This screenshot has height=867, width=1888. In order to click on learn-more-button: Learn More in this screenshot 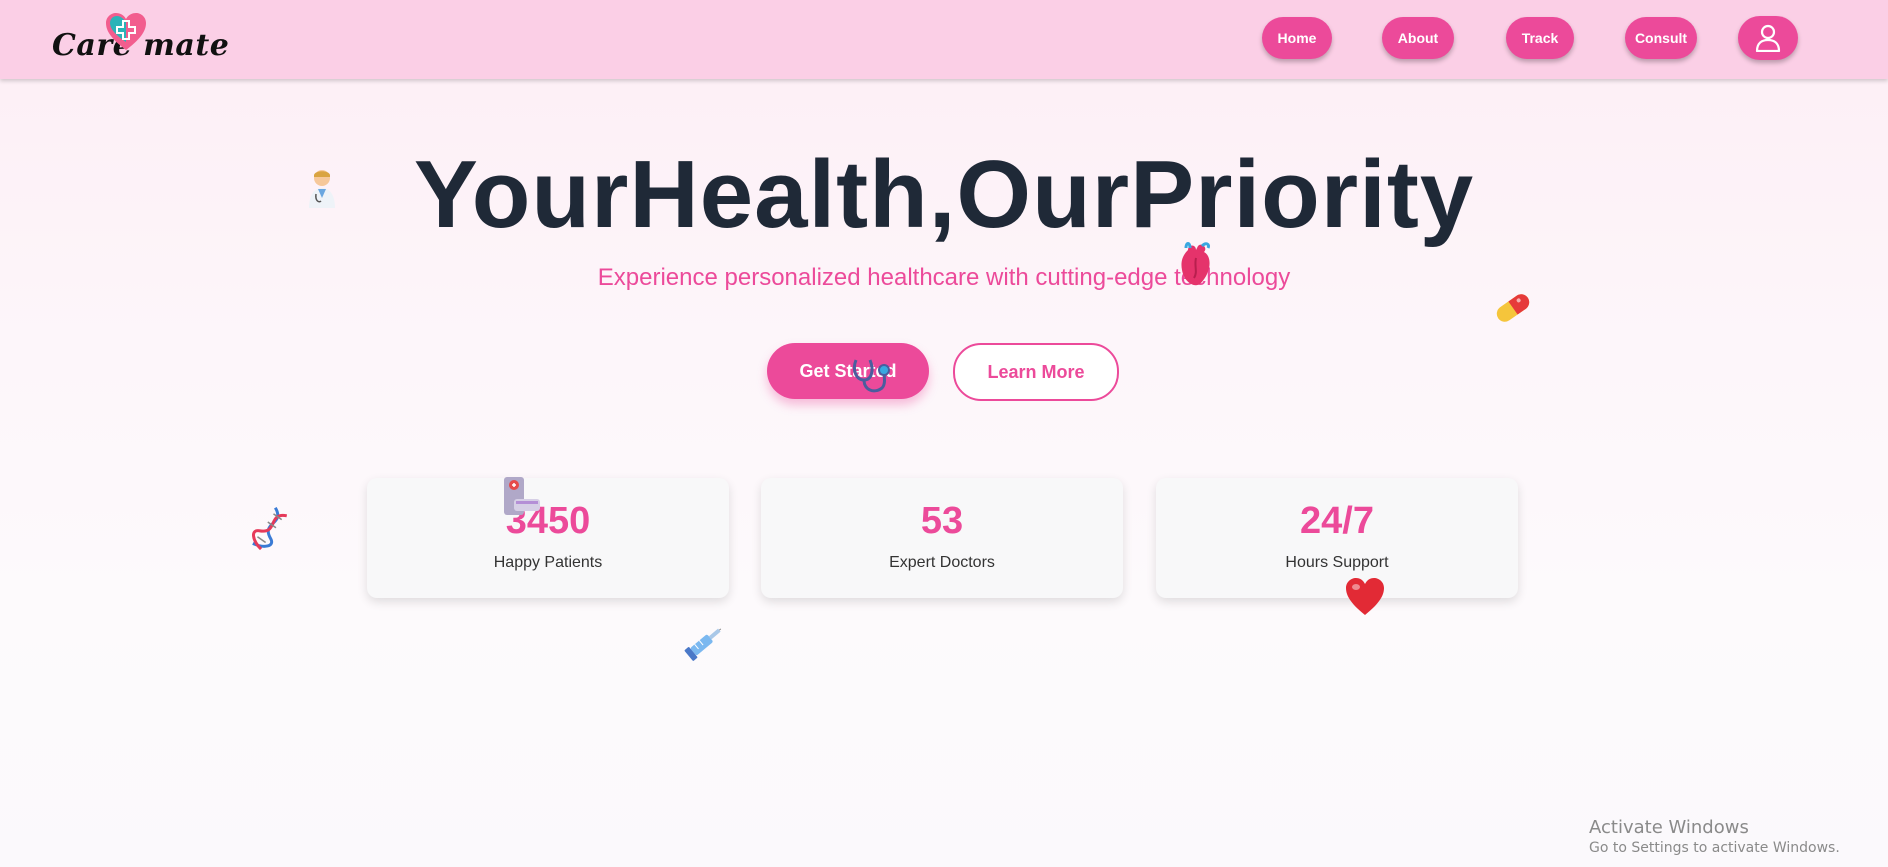, I will do `click(1036, 372)`.